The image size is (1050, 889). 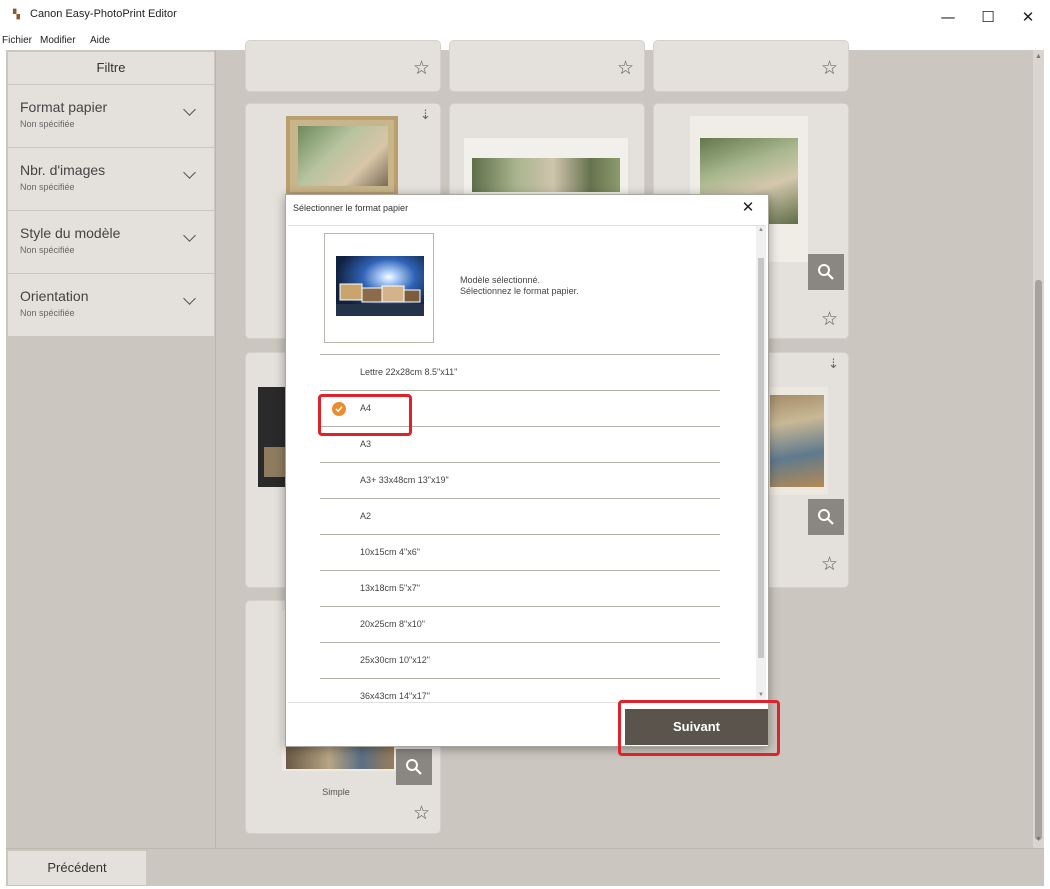 I want to click on selected-template-preview, so click(x=379, y=288).